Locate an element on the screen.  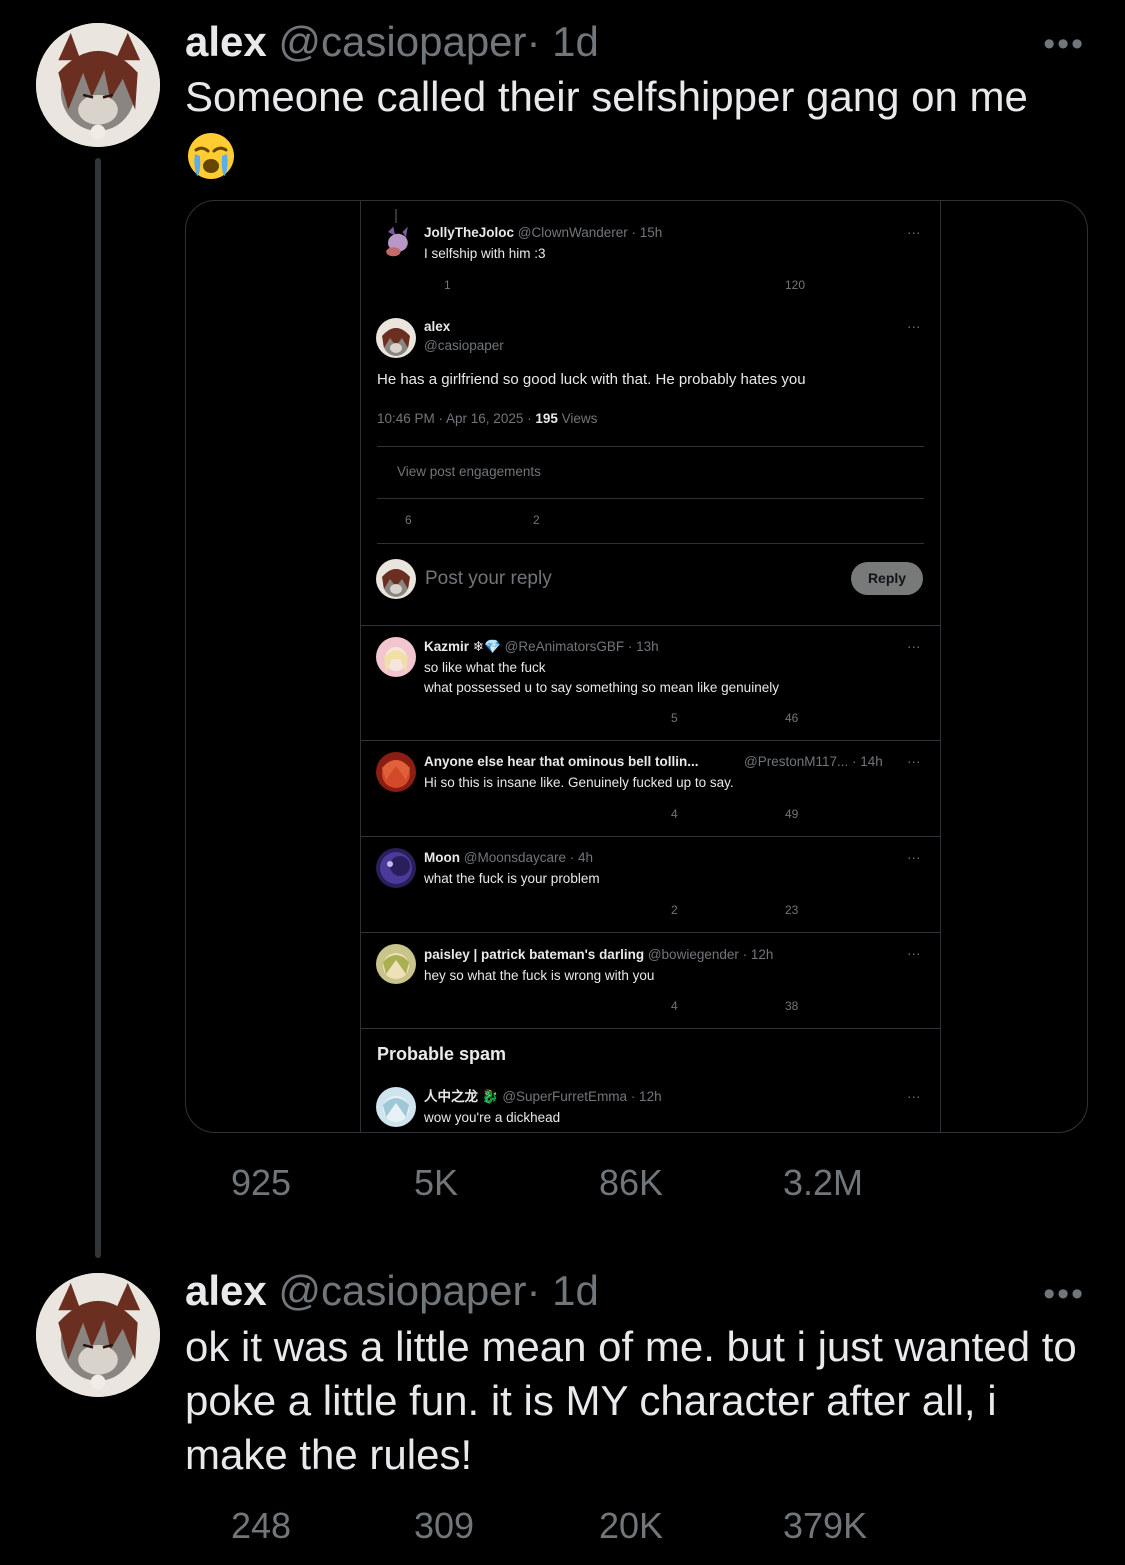
views-button: 3.2M is located at coordinates (800, 1183).